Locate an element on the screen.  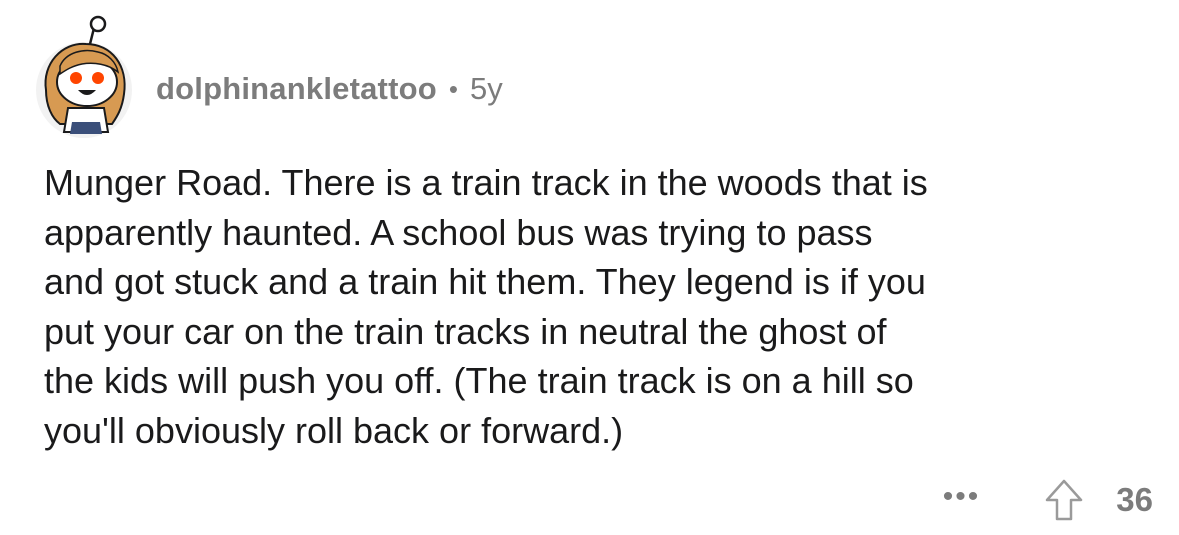
comment-body-line: you'll obviously roll back or forward.) is located at coordinates (334, 430).